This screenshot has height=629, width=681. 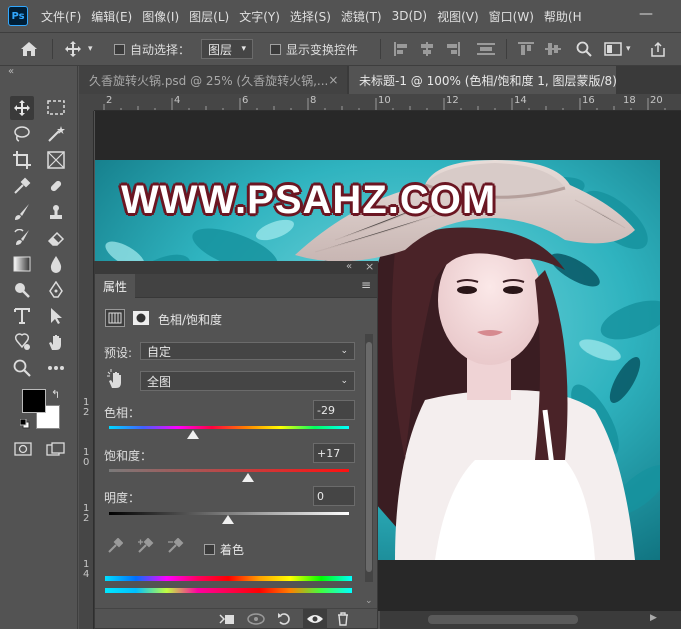 What do you see at coordinates (115, 286) in the screenshot?
I see `tab-properties: 属性` at bounding box center [115, 286].